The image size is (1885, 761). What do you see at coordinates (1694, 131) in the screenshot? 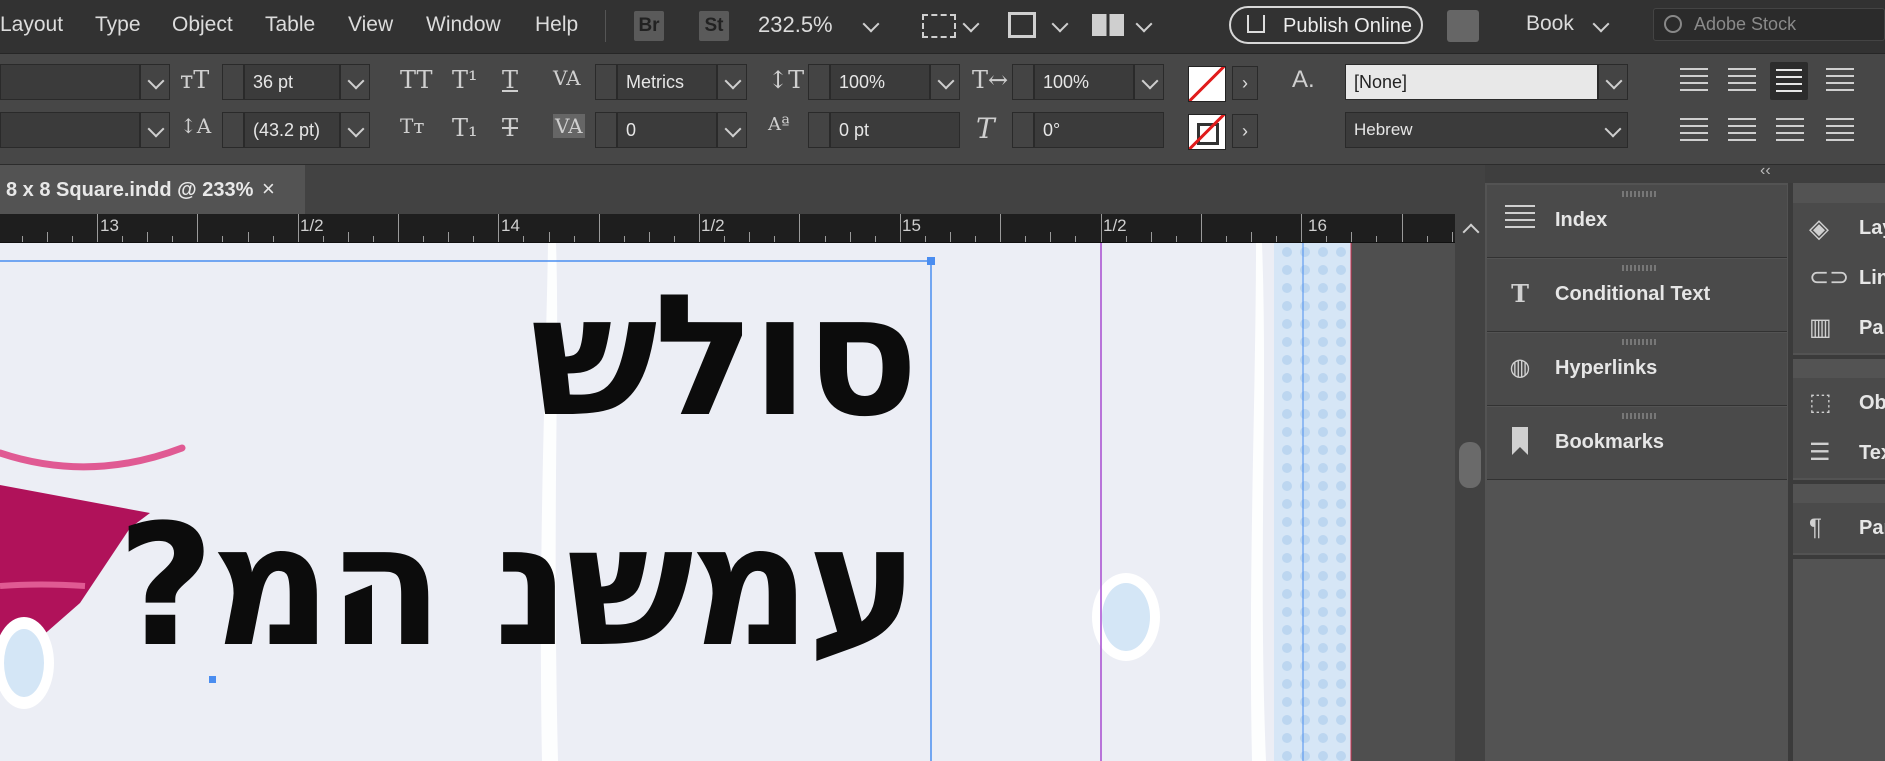
I see `justify-left-icon` at bounding box center [1694, 131].